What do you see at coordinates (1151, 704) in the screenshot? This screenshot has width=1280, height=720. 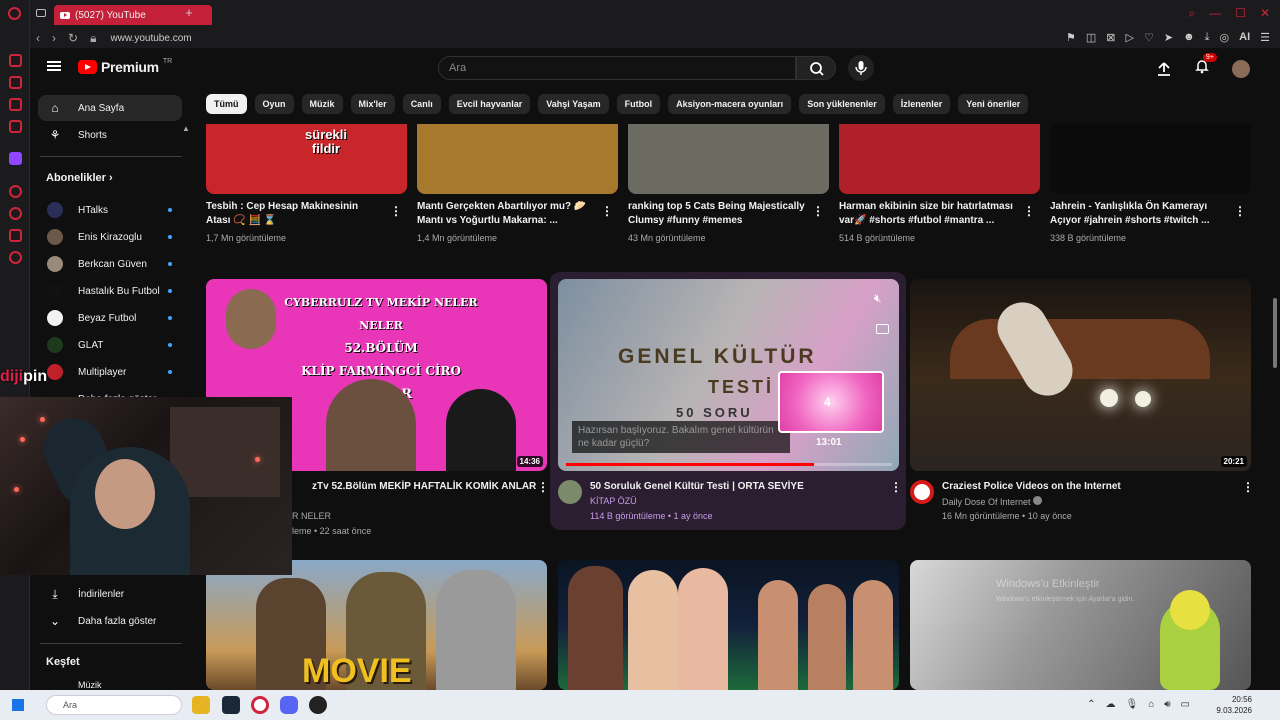 I see `network-icon: ⌂` at bounding box center [1151, 704].